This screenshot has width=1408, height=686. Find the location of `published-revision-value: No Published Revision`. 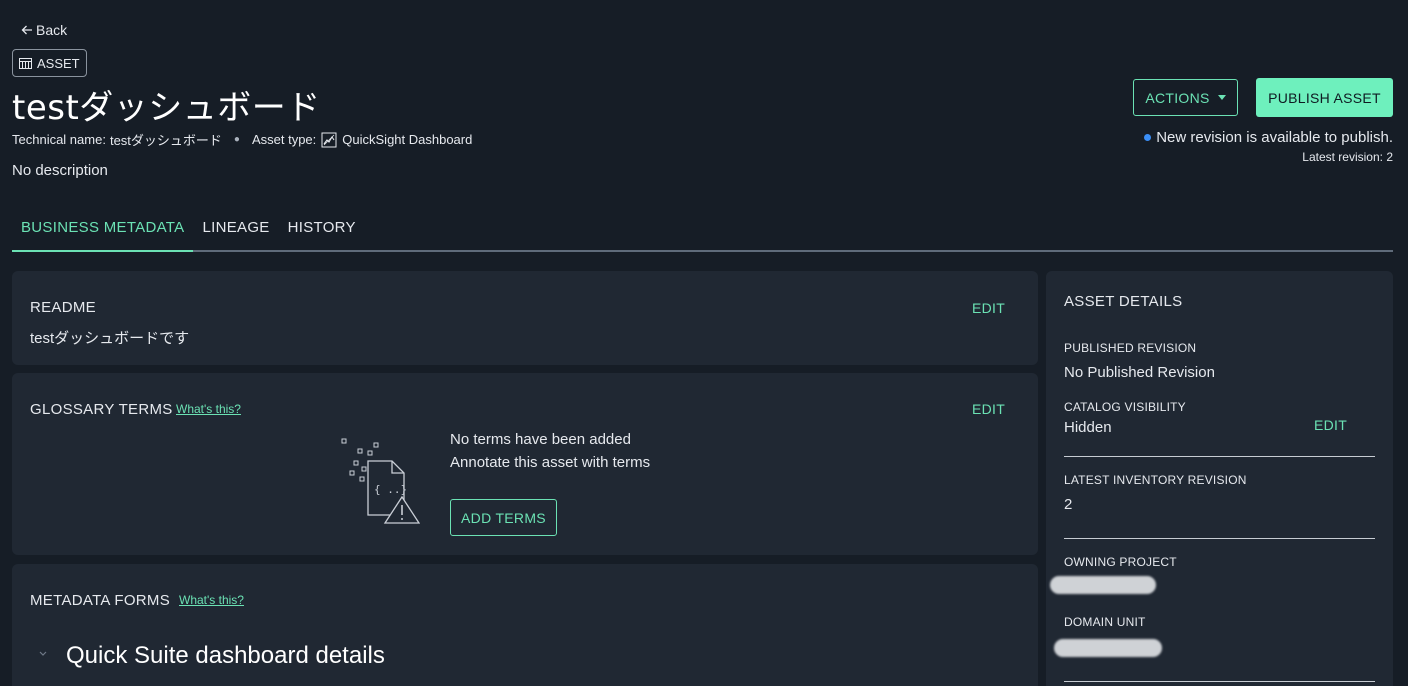

published-revision-value: No Published Revision is located at coordinates (1139, 372).